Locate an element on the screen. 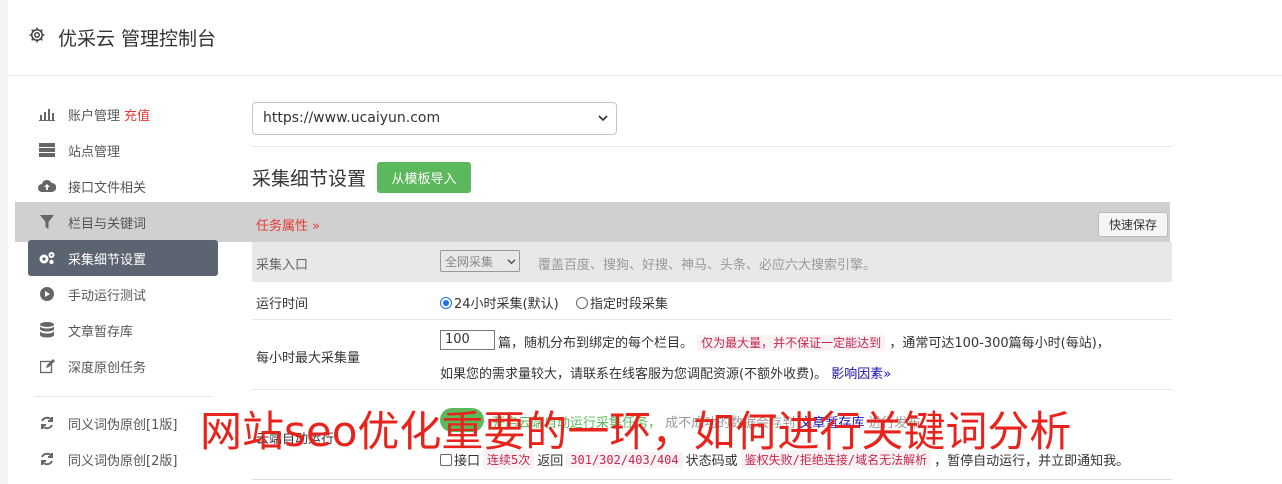  sidebar-item-label: 同义词伪原创[2版] is located at coordinates (123, 461).